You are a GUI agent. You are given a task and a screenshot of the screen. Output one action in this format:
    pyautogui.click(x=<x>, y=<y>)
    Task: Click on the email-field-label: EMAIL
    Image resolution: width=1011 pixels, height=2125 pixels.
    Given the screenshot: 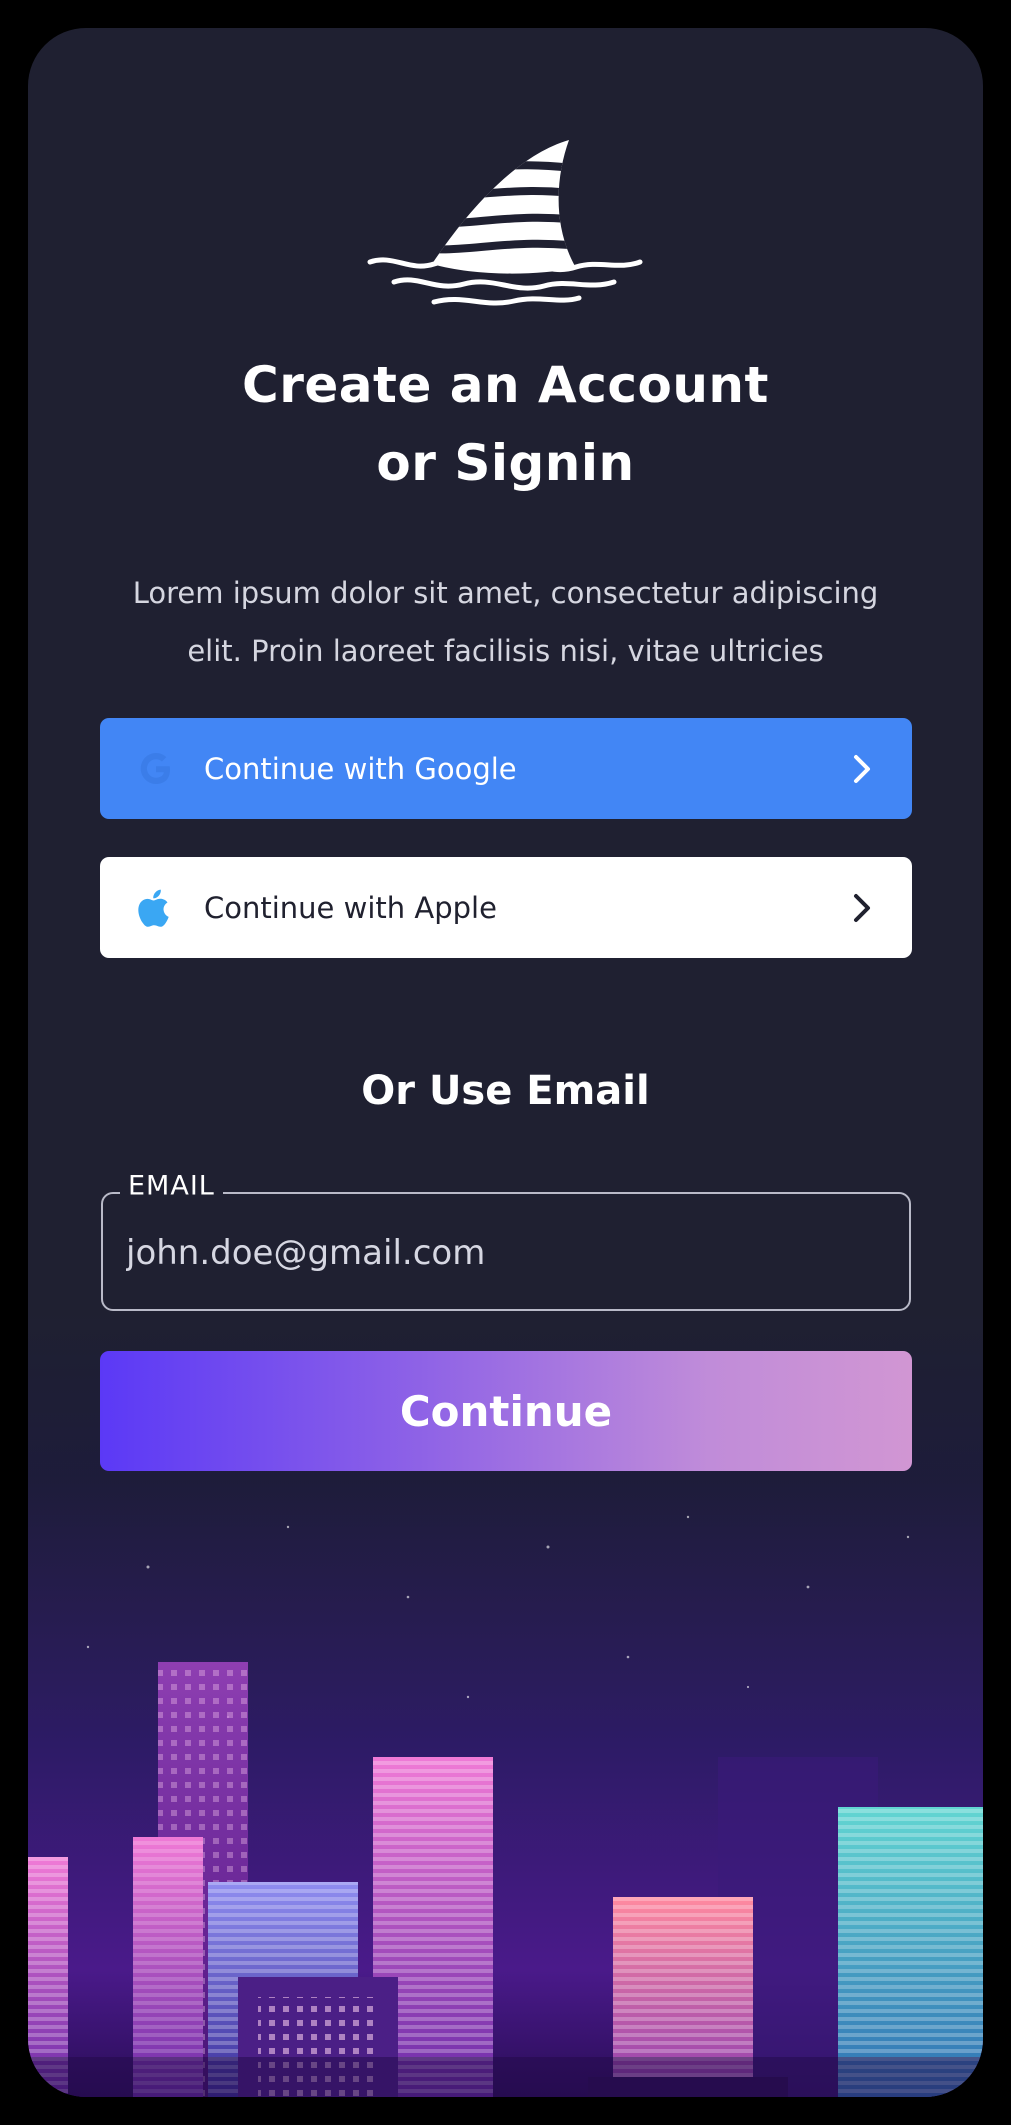 What is the action you would take?
    pyautogui.click(x=171, y=1186)
    